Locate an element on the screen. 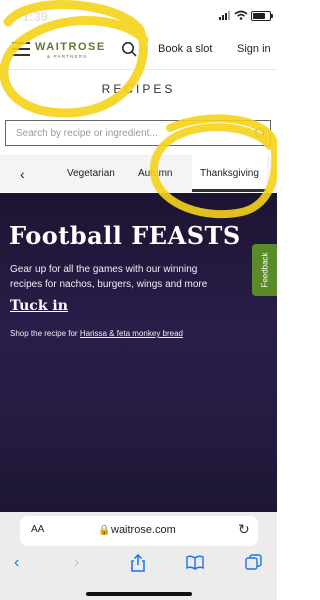  lock-icon: 🔒 is located at coordinates (104, 530).